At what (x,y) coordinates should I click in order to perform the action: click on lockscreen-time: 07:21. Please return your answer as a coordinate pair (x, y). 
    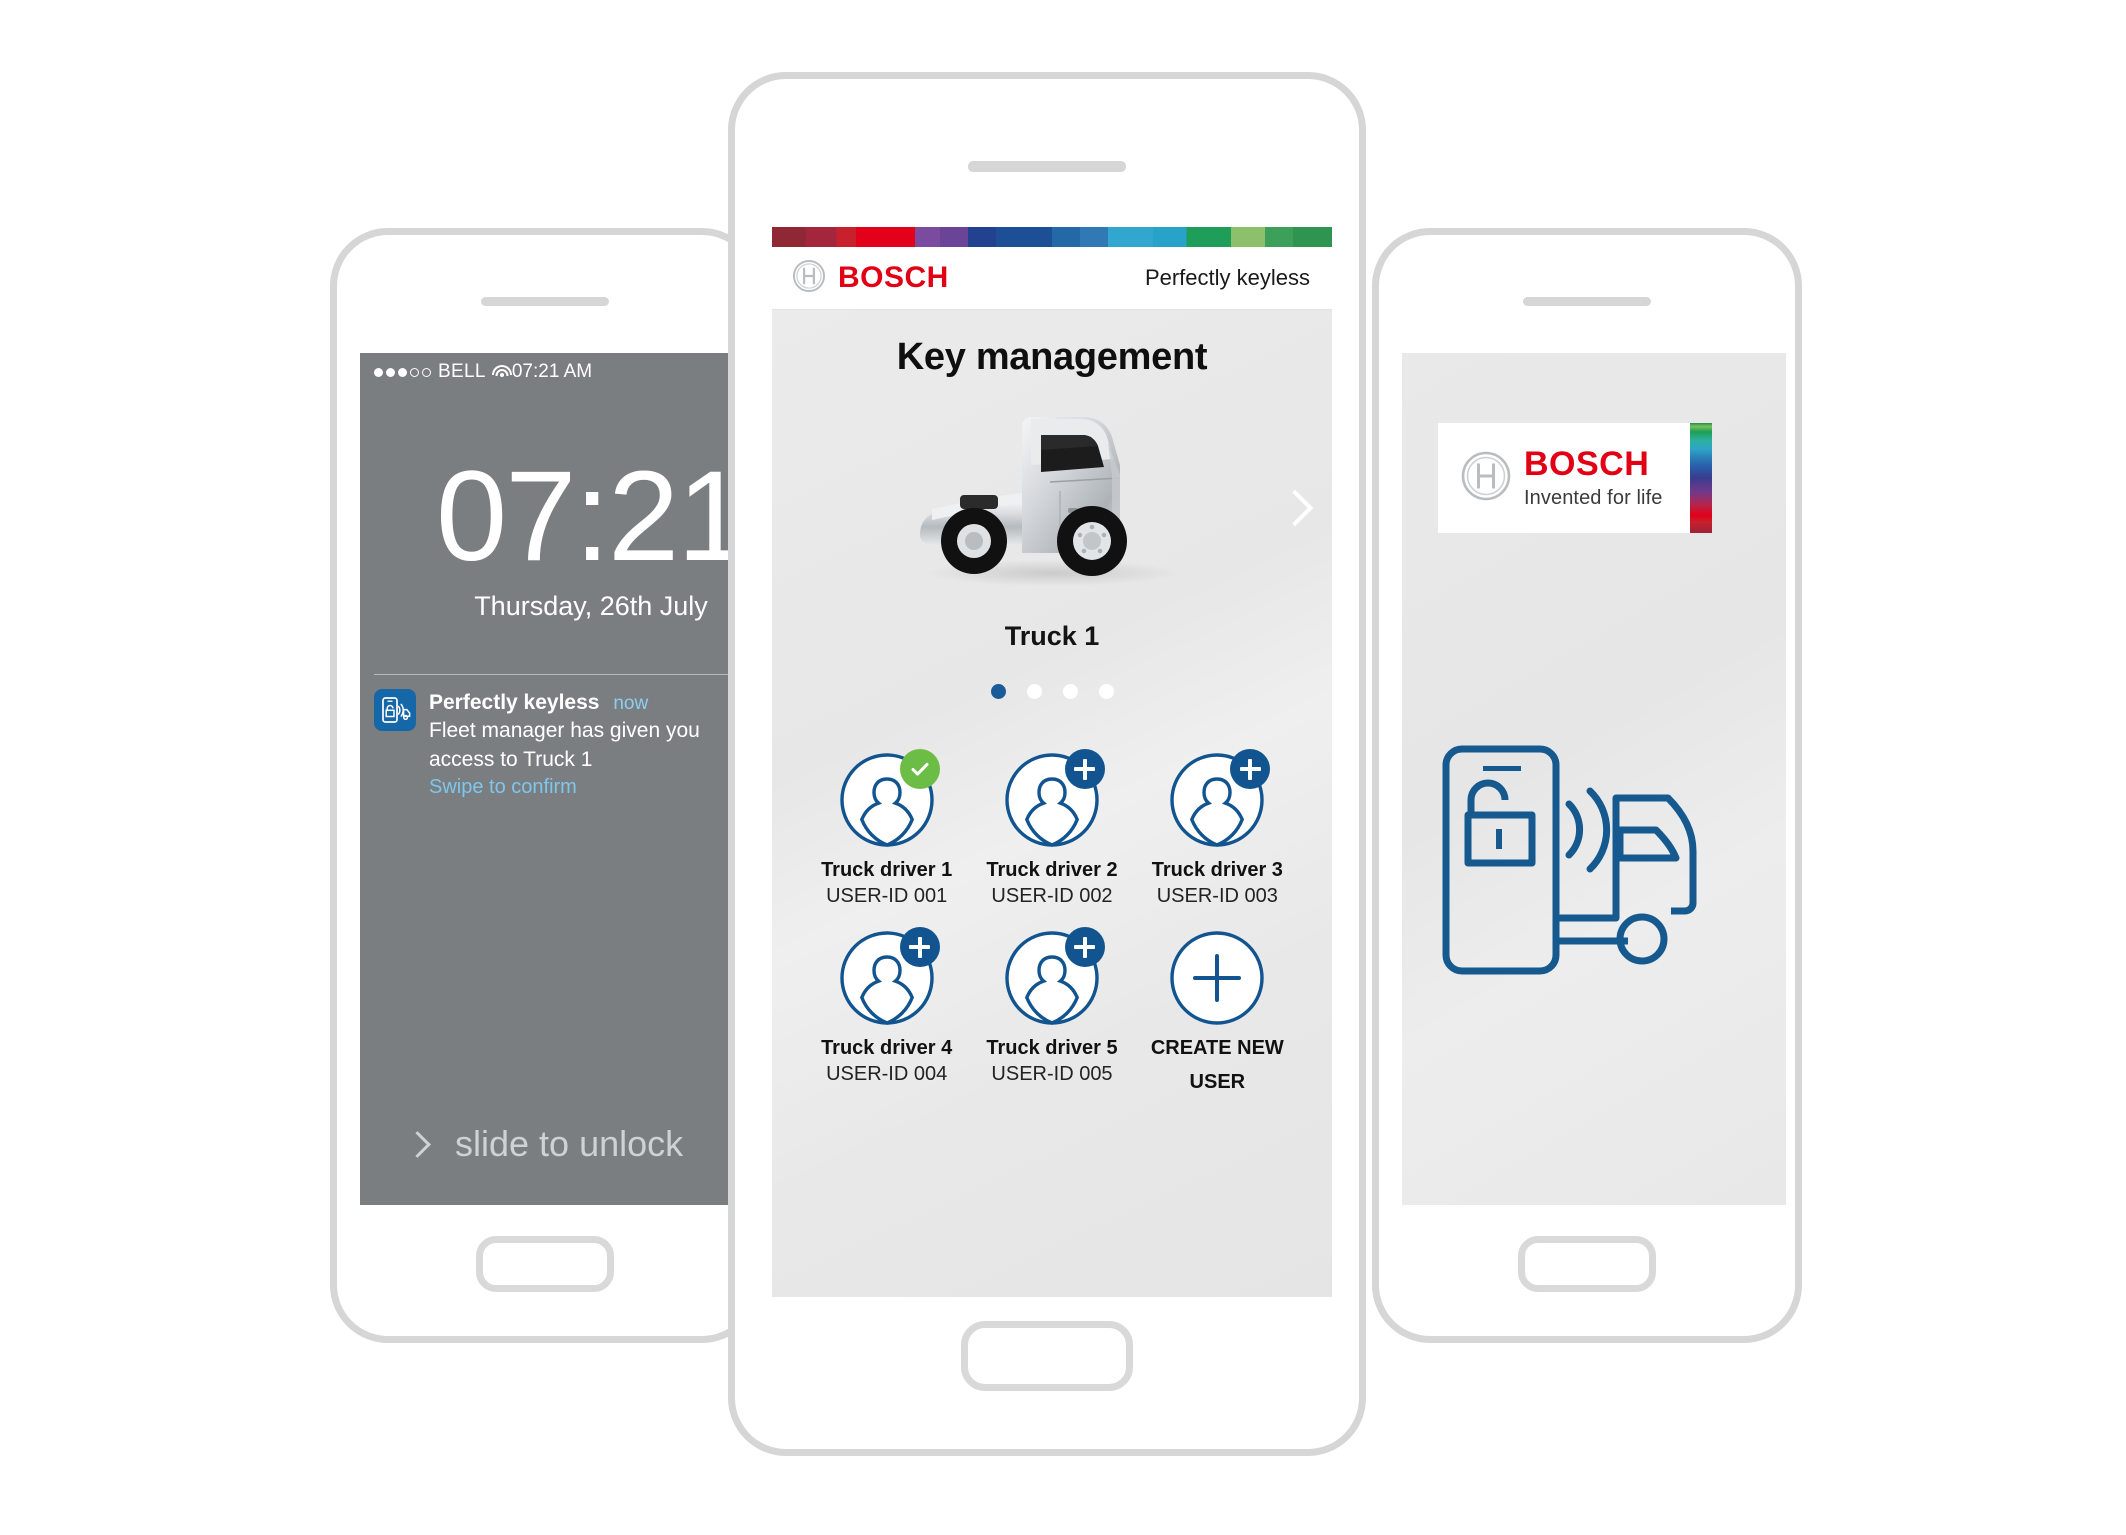
    Looking at the image, I should click on (590, 516).